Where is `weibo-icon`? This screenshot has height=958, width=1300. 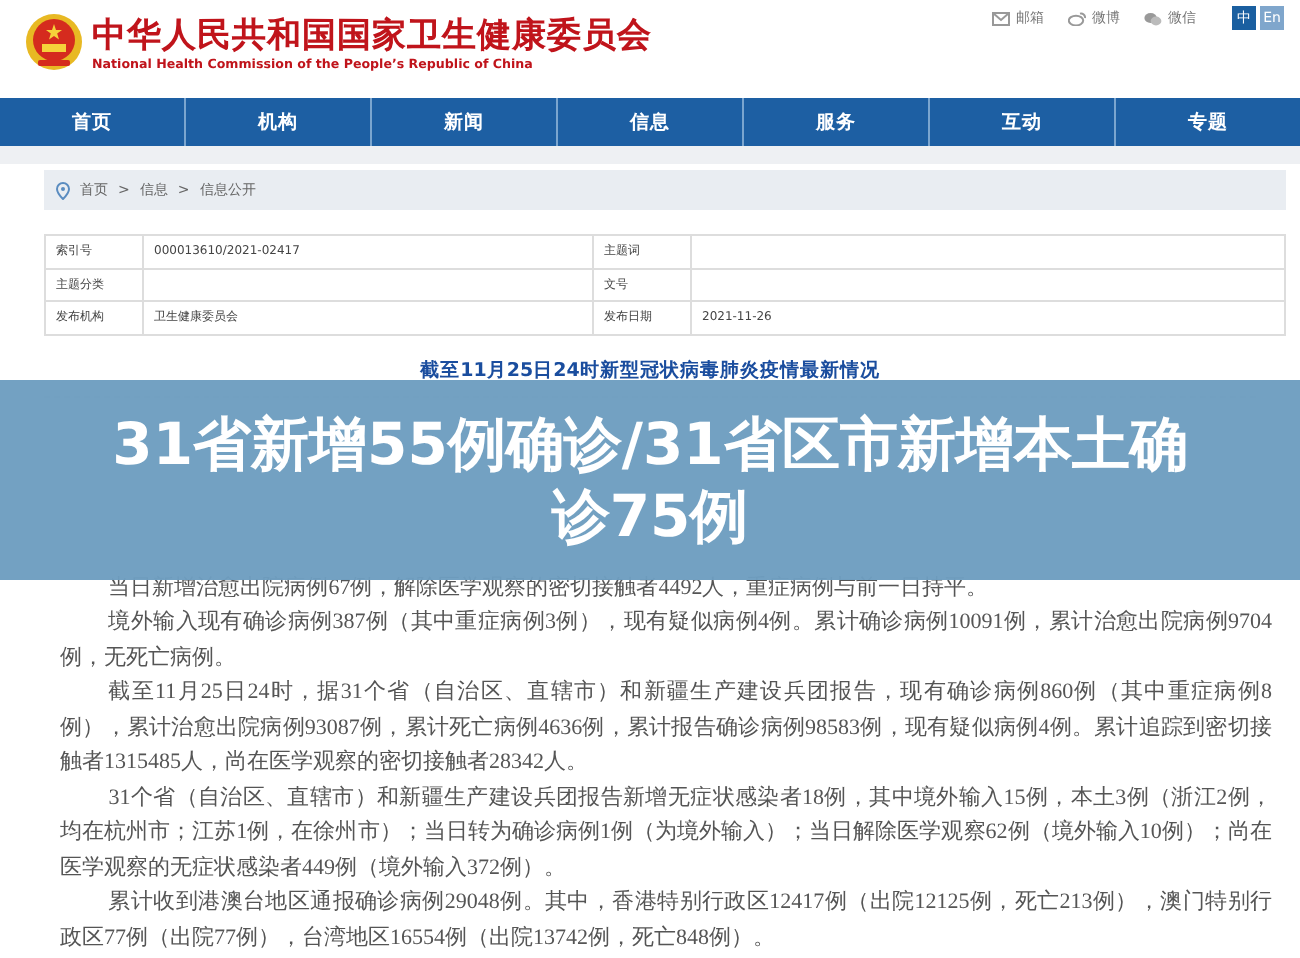
weibo-icon is located at coordinates (1077, 18).